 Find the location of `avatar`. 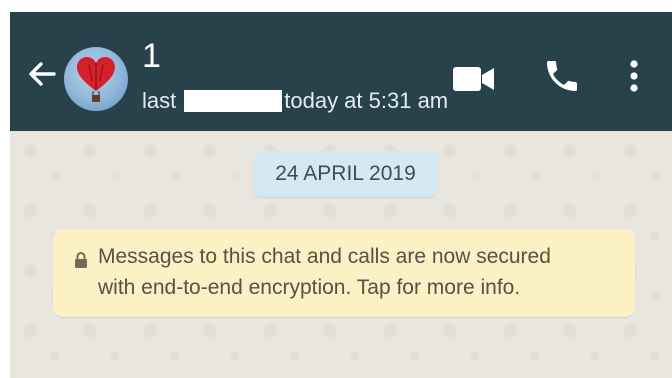

avatar is located at coordinates (96, 79).